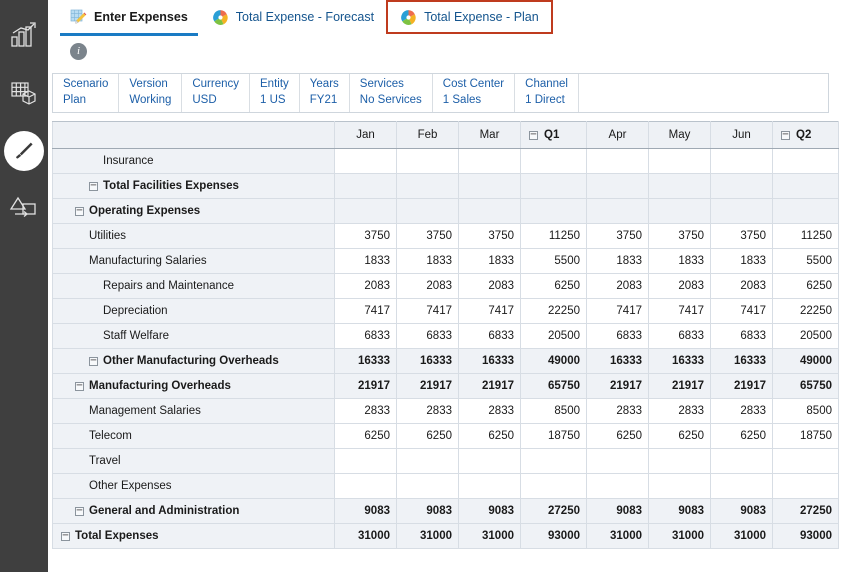 The height and width of the screenshot is (572, 843). Describe the element at coordinates (24, 151) in the screenshot. I see `rail-item-designer` at that location.